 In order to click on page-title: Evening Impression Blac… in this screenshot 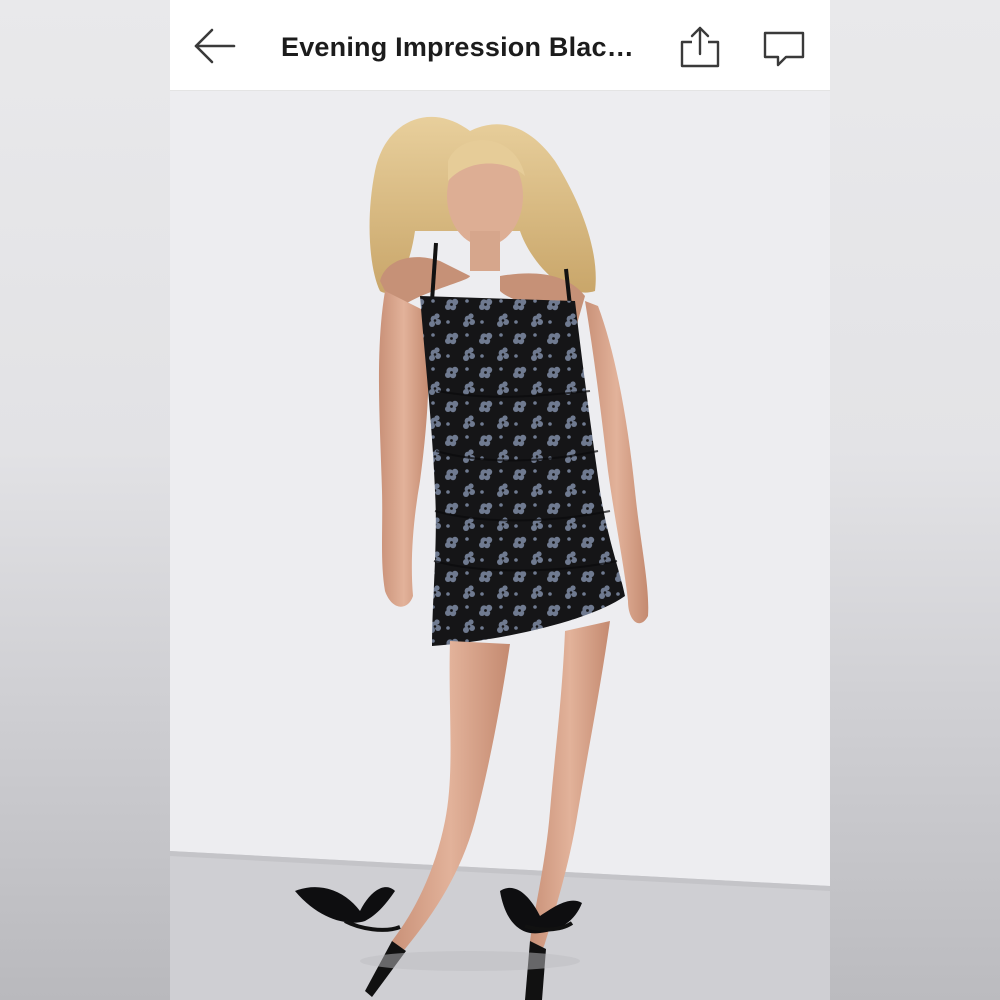, I will do `click(457, 47)`.